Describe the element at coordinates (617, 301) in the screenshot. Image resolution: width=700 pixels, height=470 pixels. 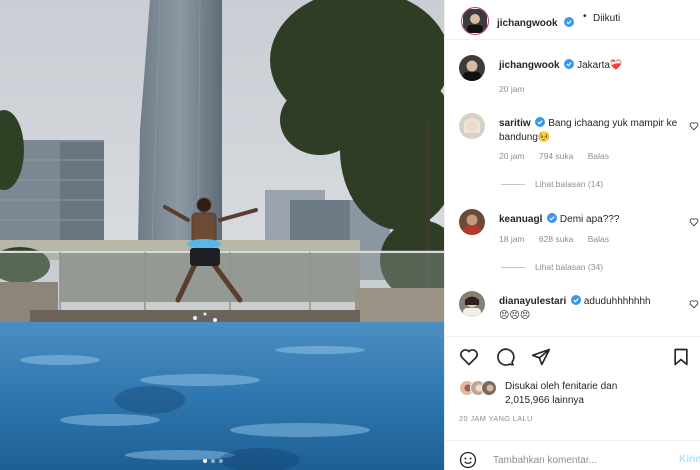
I see `comment-body: aduduhhhhhhh` at that location.